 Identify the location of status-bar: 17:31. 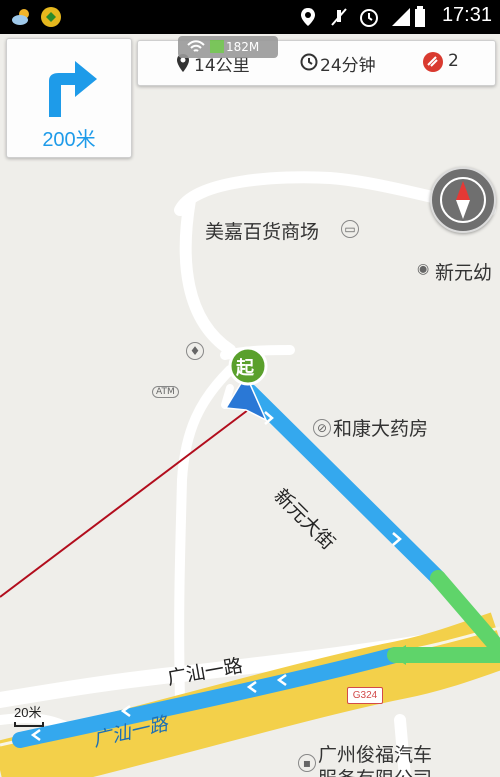
(250, 17).